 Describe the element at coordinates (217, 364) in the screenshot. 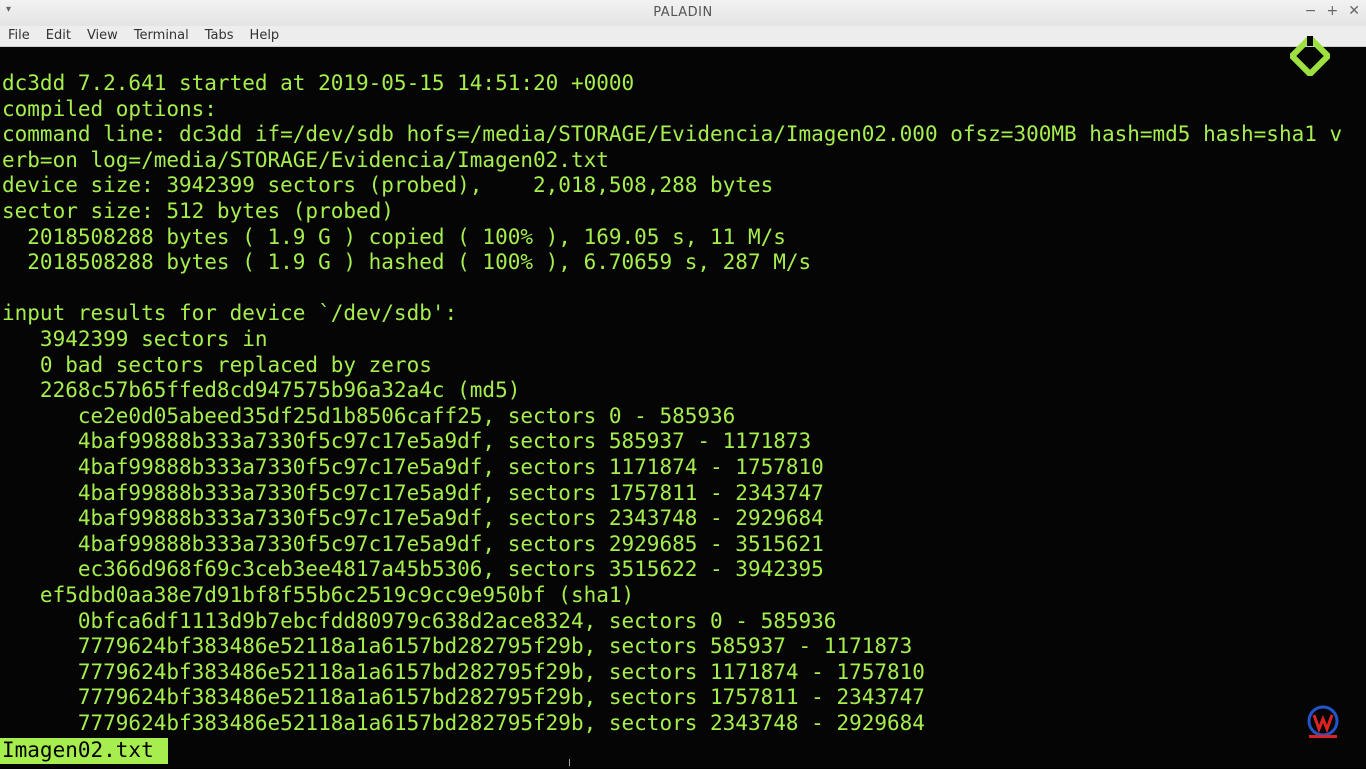

I see `terminal-line: 0 bad sectors replaced by zeros` at that location.